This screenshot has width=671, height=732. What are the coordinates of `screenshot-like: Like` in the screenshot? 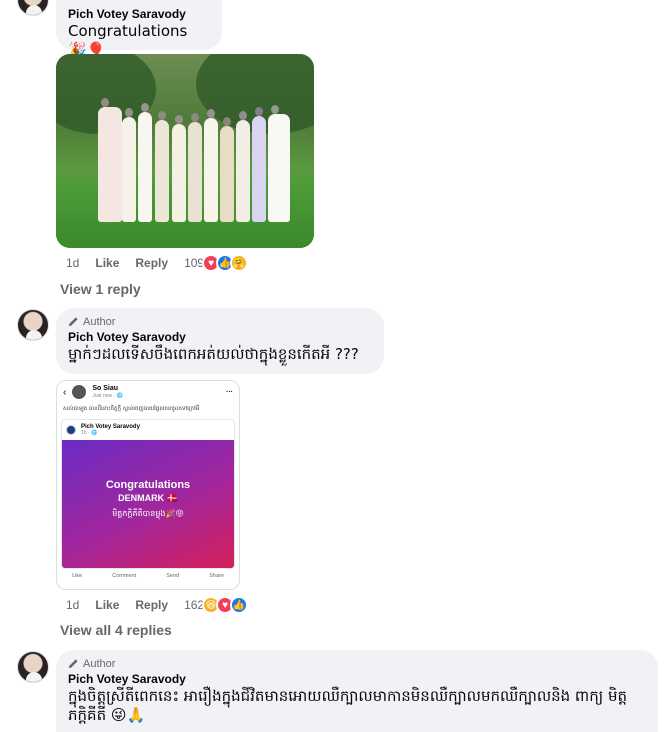 It's located at (77, 576).